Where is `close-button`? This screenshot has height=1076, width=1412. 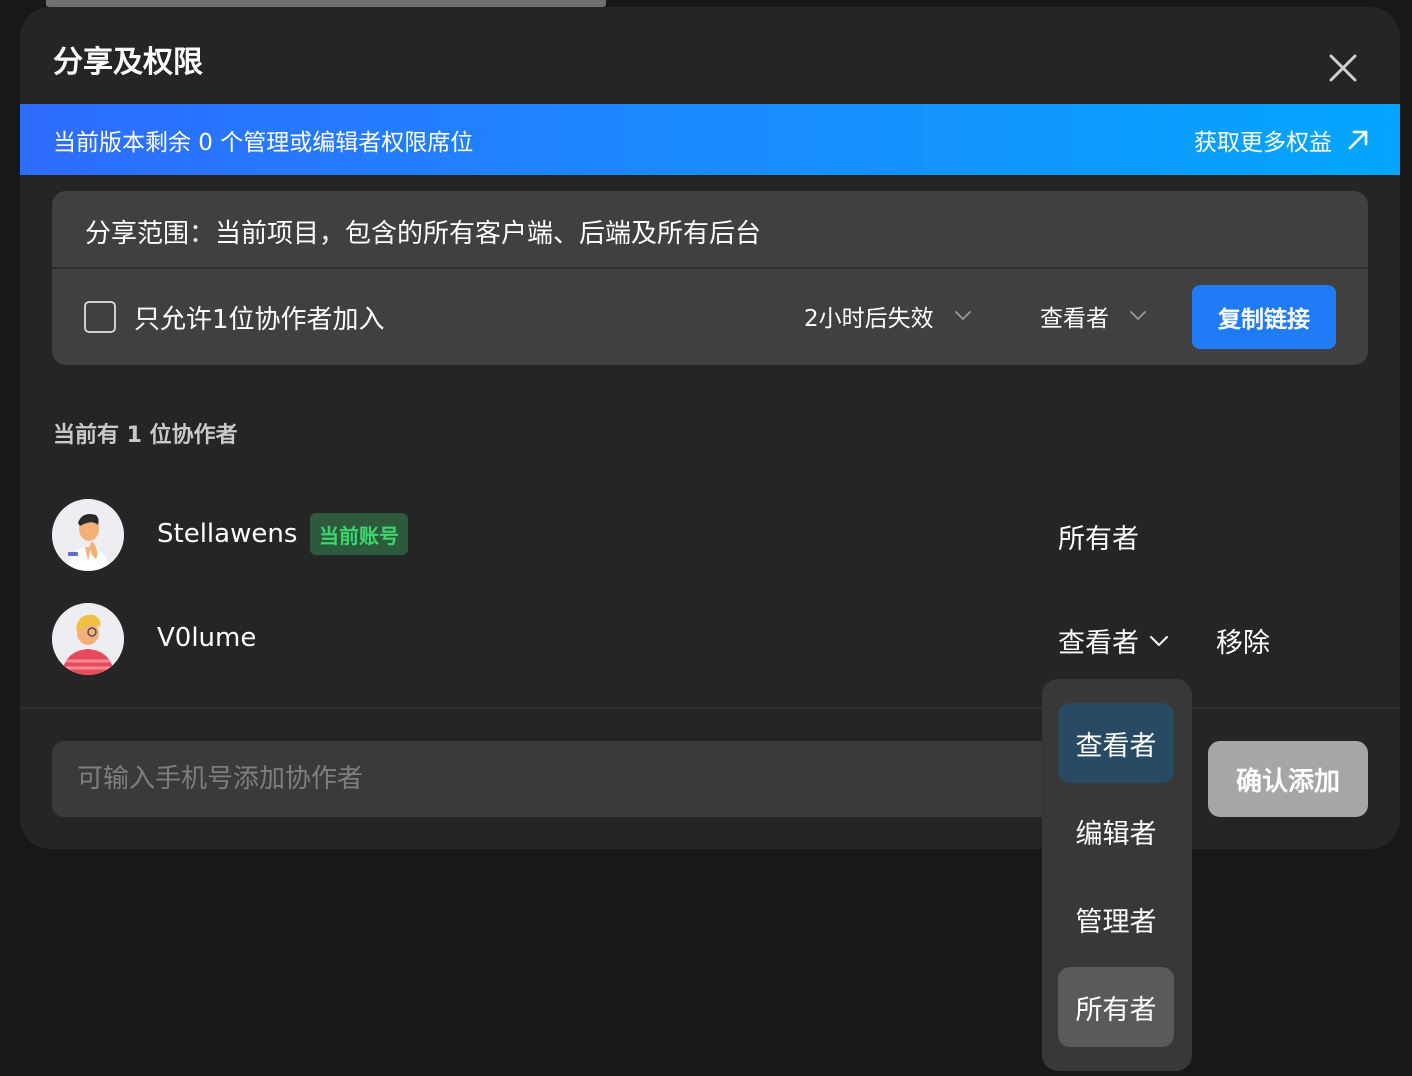
close-button is located at coordinates (1343, 68).